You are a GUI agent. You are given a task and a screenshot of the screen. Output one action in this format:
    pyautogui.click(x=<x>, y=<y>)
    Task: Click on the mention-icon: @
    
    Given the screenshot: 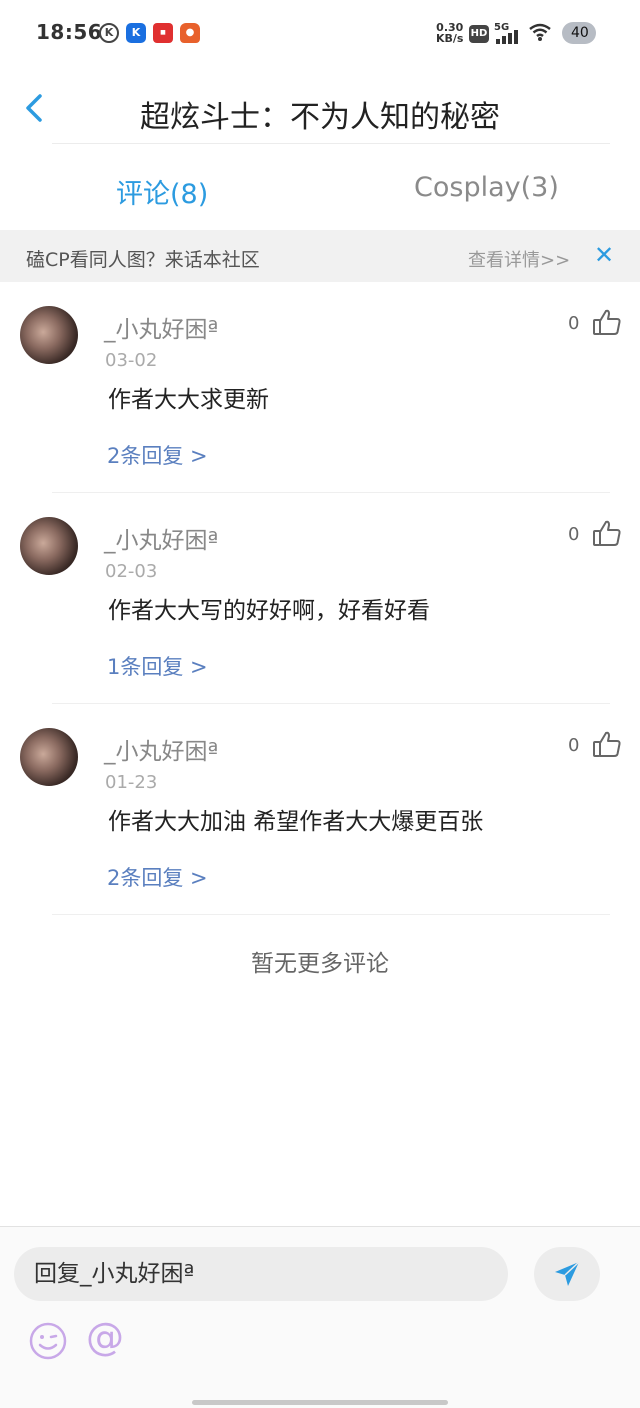 What is the action you would take?
    pyautogui.click(x=105, y=1337)
    